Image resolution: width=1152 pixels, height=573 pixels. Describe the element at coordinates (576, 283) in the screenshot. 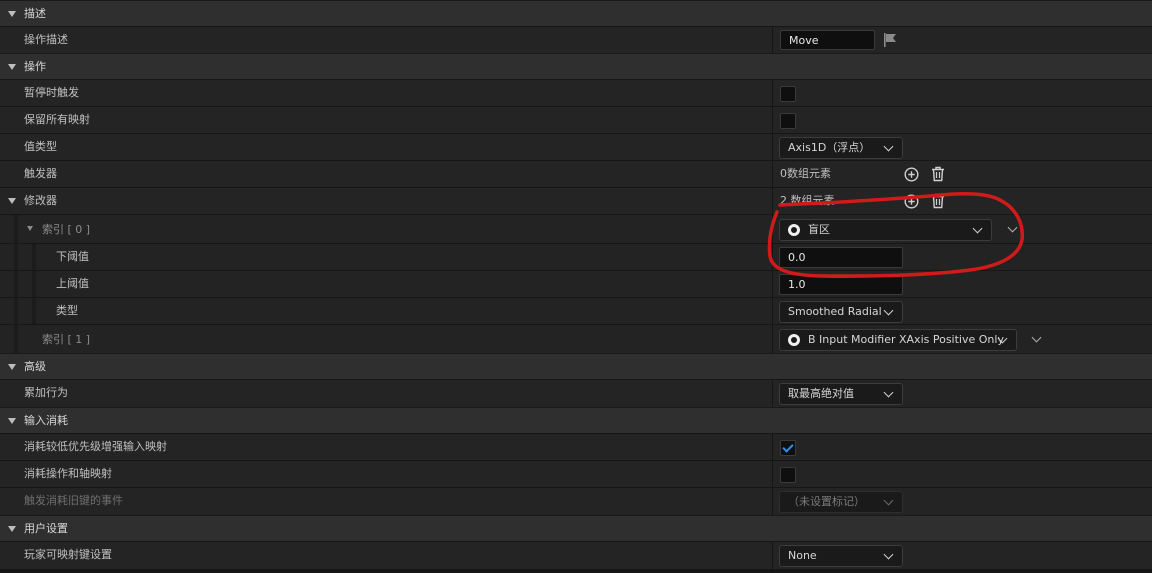

I see `row-upper-threshold: 上阈值 1.0` at that location.